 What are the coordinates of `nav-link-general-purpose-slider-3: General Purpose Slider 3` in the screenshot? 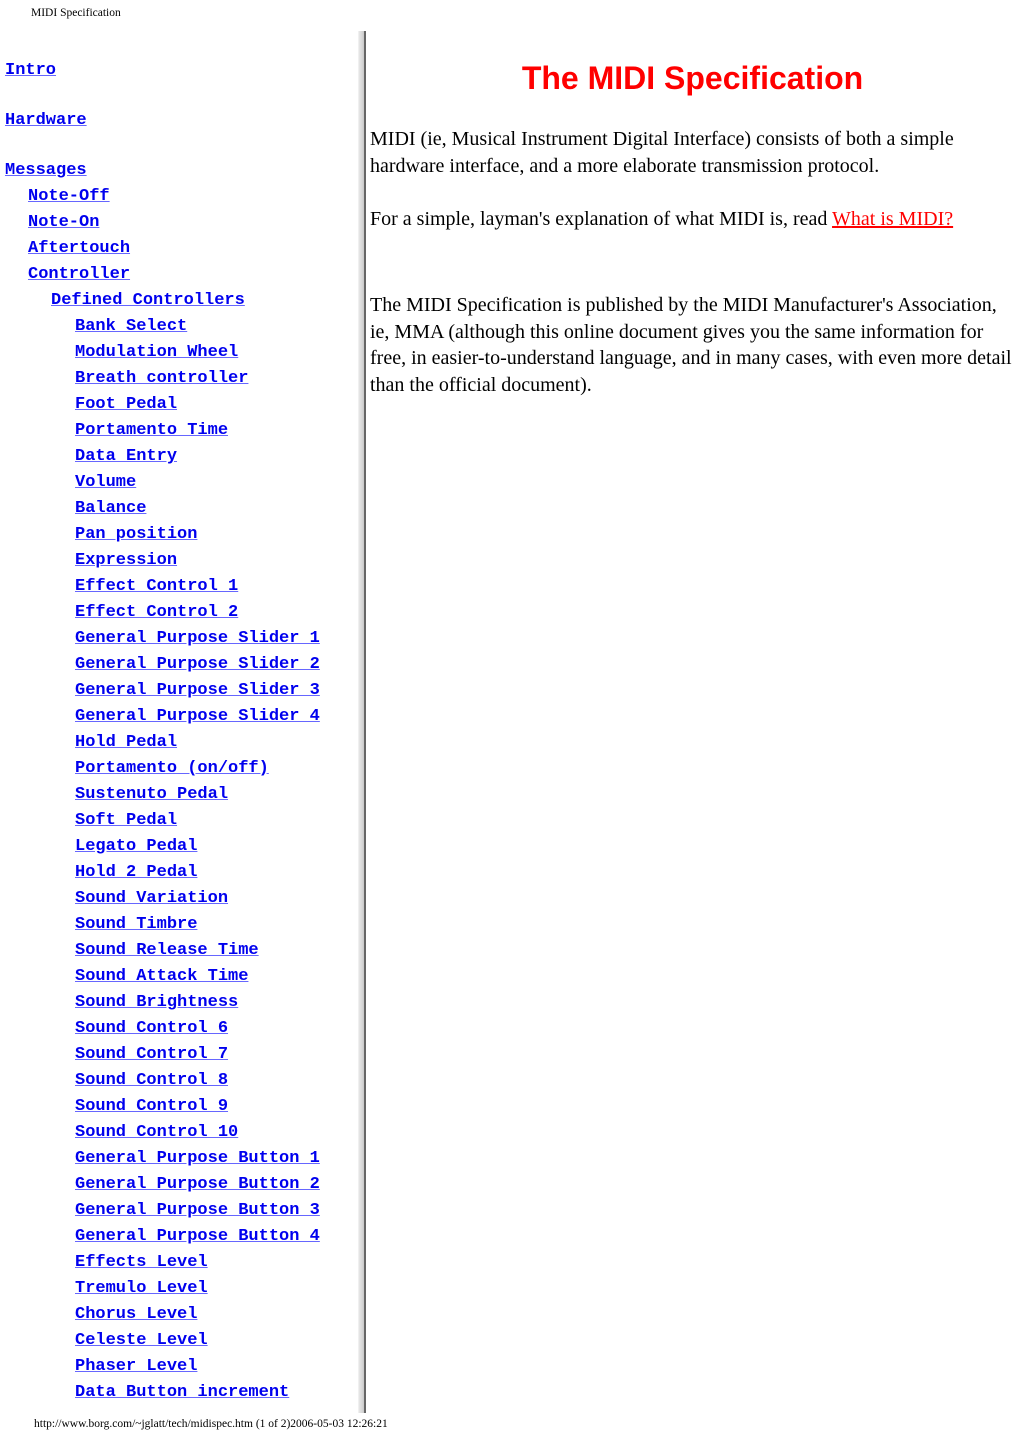 It's located at (182, 691).